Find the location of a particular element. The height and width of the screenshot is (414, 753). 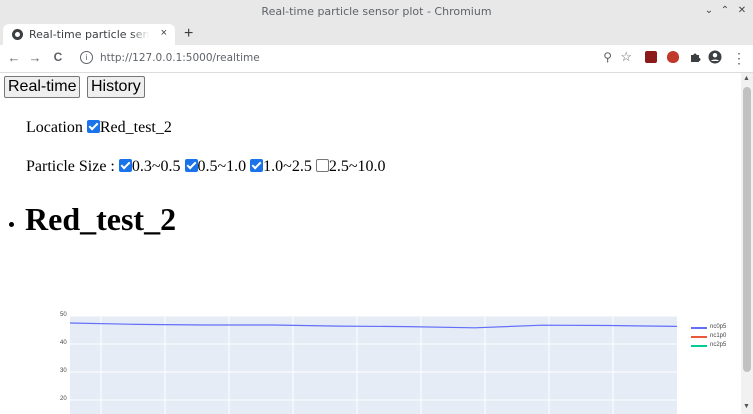

location-option-label: Red_test_2 is located at coordinates (135, 127).